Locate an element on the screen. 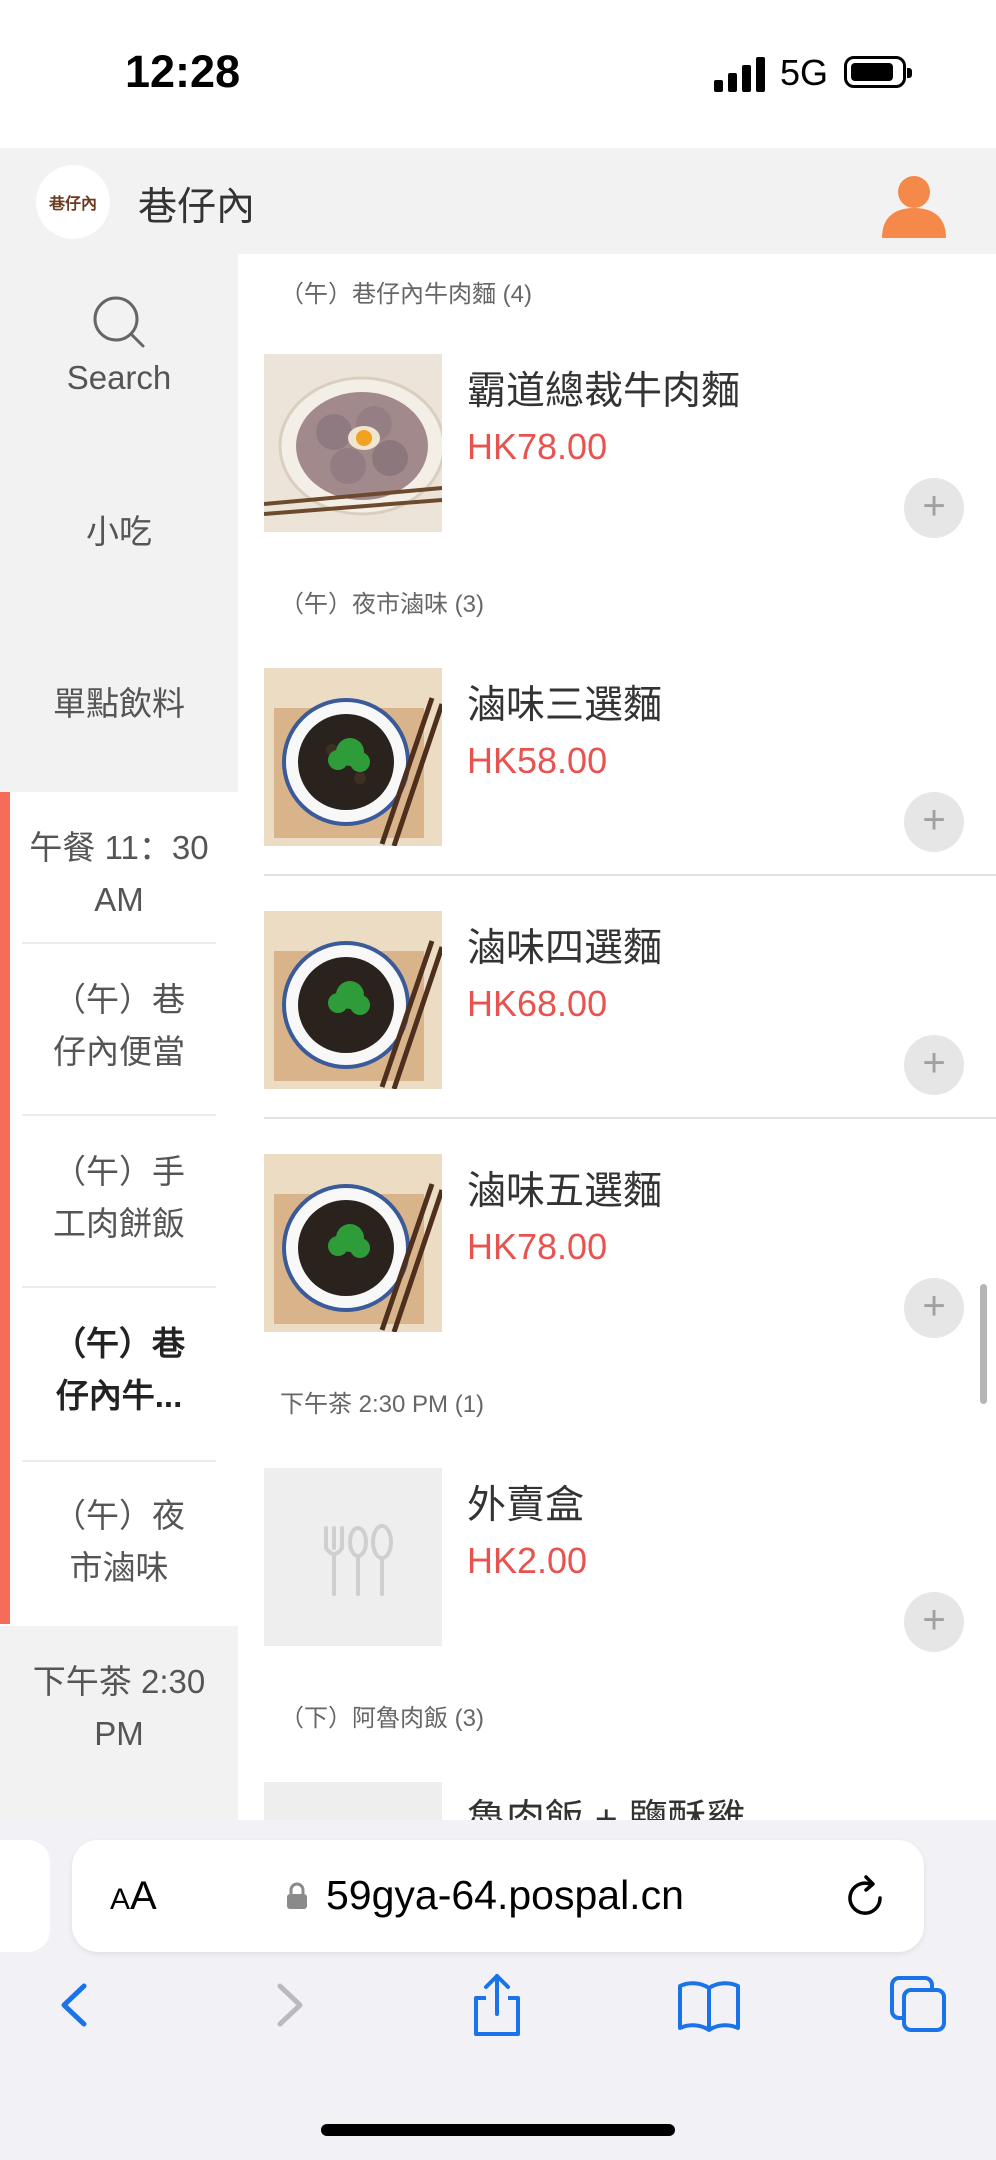 Image resolution: width=996 pixels, height=2160 pixels. section-title: 下午茶 2:30 PM (1) is located at coordinates (382, 1404).